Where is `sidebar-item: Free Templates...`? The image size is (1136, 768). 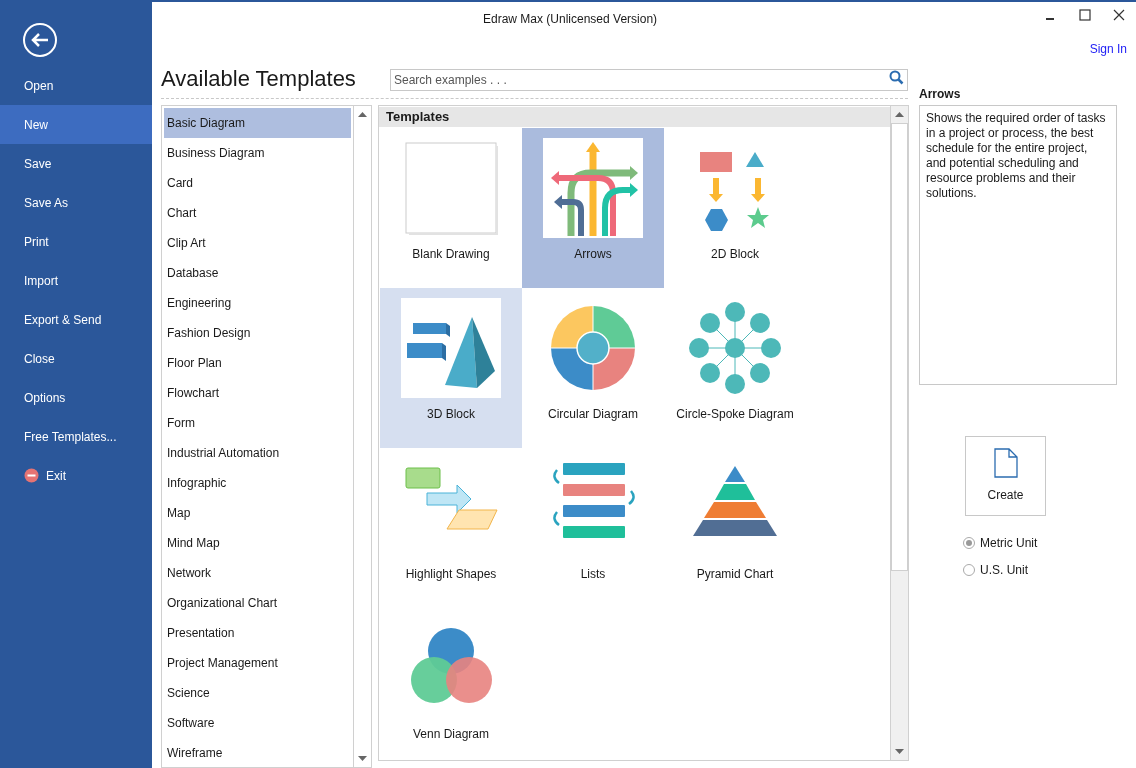 sidebar-item: Free Templates... is located at coordinates (76, 436).